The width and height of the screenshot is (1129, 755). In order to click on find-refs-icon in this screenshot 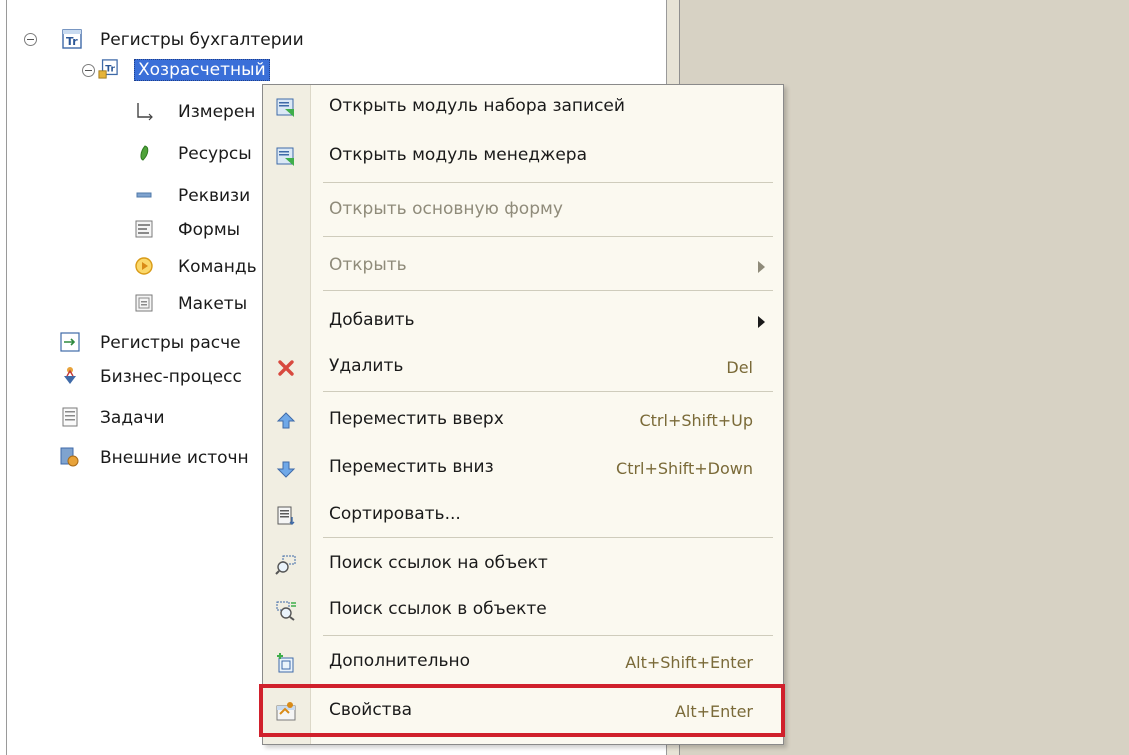, I will do `click(286, 565)`.